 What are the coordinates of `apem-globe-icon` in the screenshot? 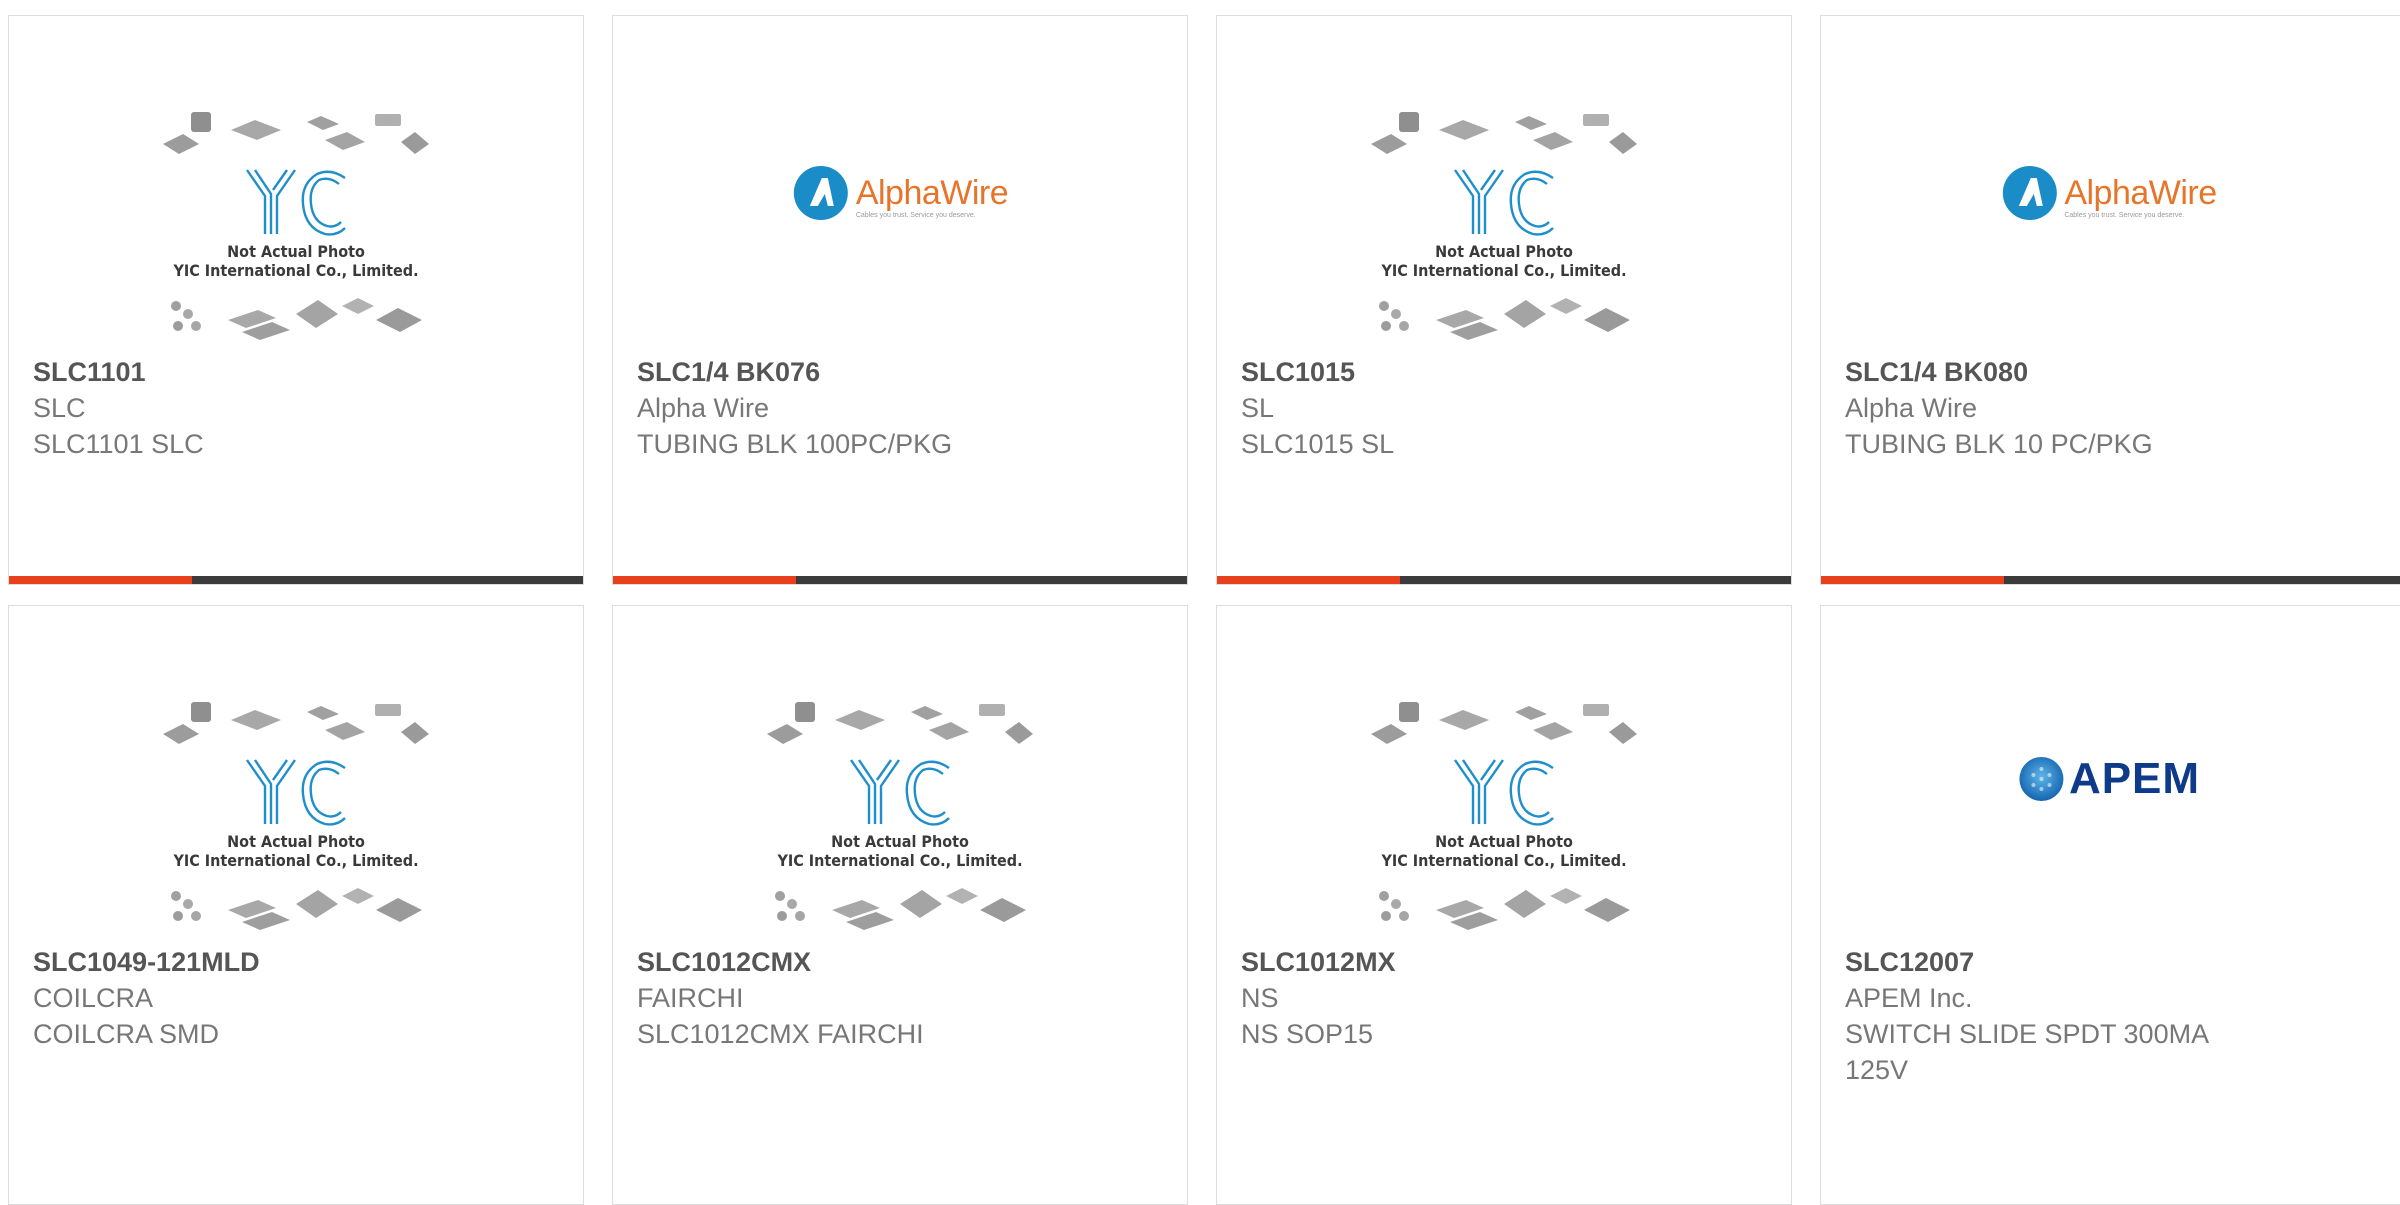 It's located at (2040, 779).